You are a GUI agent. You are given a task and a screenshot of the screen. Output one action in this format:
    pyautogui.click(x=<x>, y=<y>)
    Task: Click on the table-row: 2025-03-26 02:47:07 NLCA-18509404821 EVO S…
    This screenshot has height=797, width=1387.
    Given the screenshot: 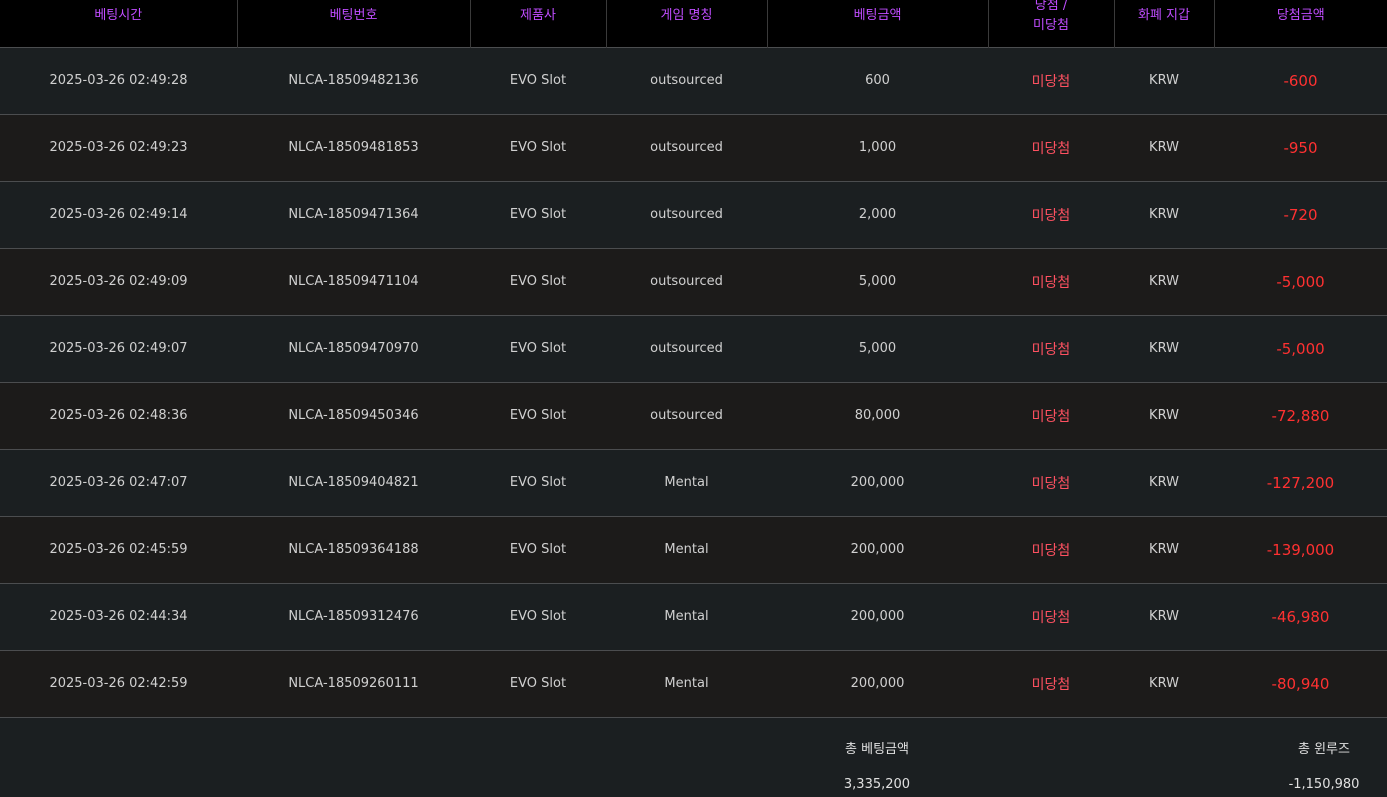 What is the action you would take?
    pyautogui.click(x=693, y=482)
    